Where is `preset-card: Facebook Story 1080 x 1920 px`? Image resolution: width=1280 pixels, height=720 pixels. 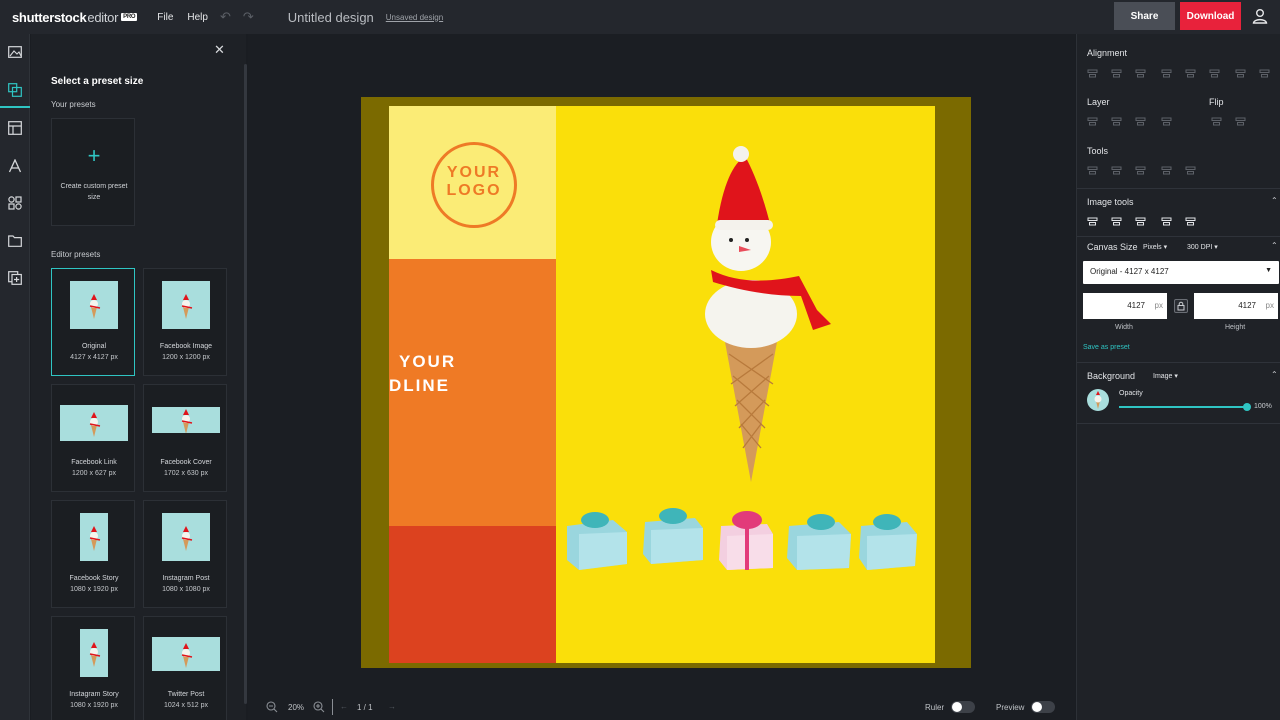
preset-card: Facebook Story 1080 x 1920 px is located at coordinates (93, 554).